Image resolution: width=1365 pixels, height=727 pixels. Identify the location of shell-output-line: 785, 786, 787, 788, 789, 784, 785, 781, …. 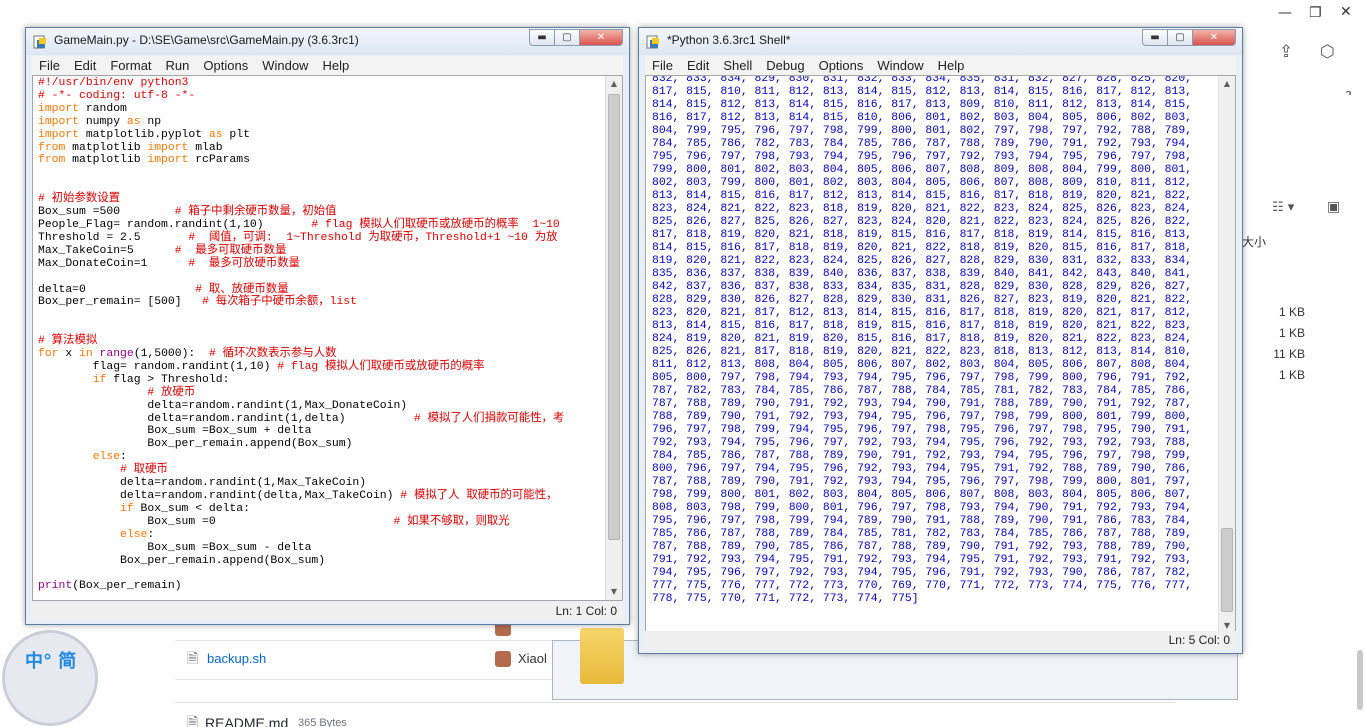
(922, 534).